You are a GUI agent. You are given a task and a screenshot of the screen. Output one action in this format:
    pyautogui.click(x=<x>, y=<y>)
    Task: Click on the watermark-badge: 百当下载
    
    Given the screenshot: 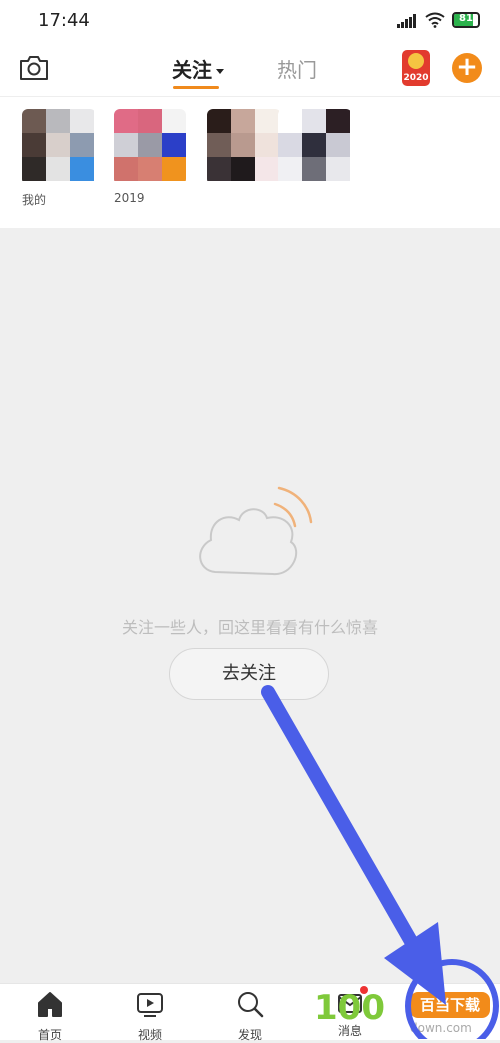 What is the action you would take?
    pyautogui.click(x=450, y=1005)
    